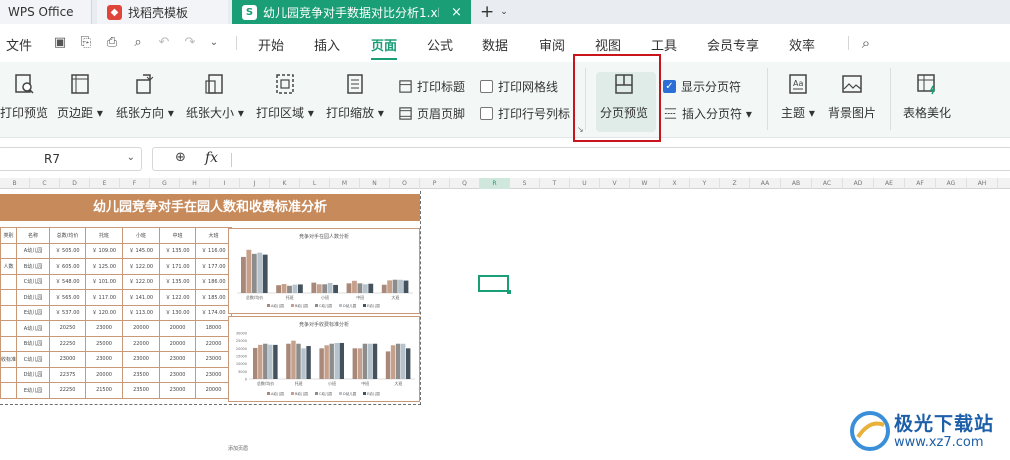 This screenshot has width=1010, height=460. Describe the element at coordinates (355, 100) in the screenshot. I see `print-scale-button: 打印缩放 ▾` at that location.